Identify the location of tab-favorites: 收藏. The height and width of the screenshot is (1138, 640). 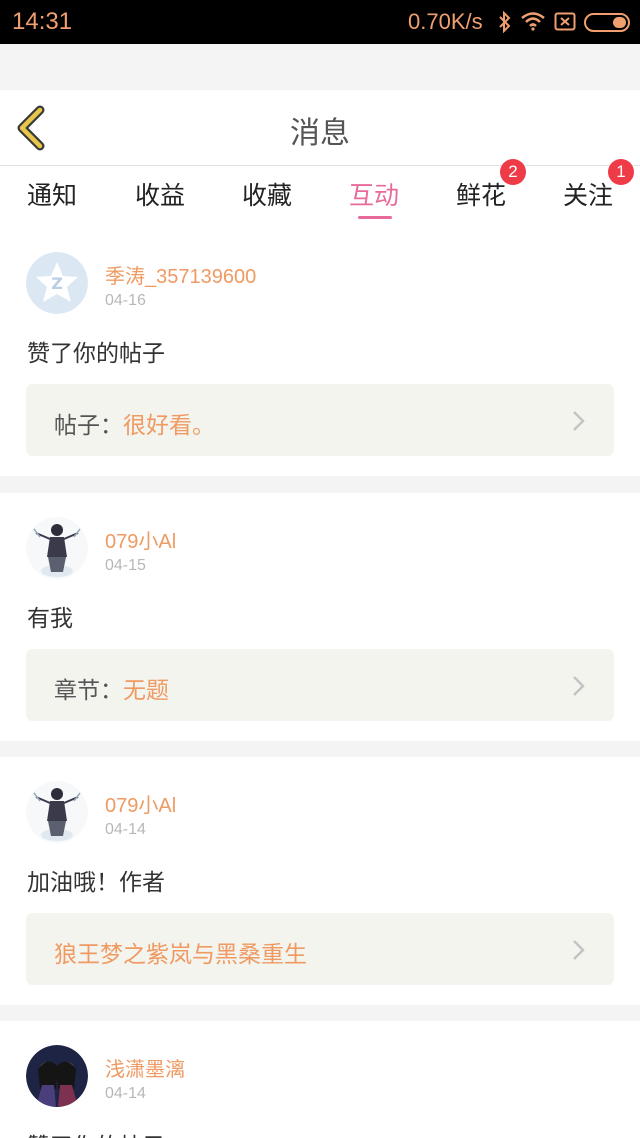
(267, 194).